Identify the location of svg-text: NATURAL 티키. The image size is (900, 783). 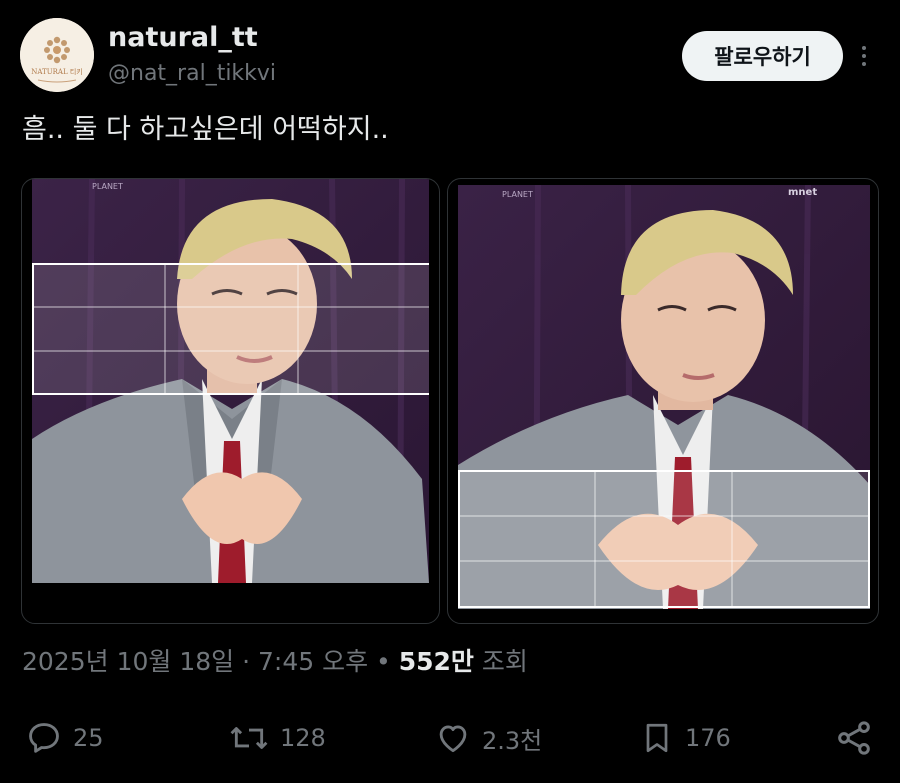
(56, 71).